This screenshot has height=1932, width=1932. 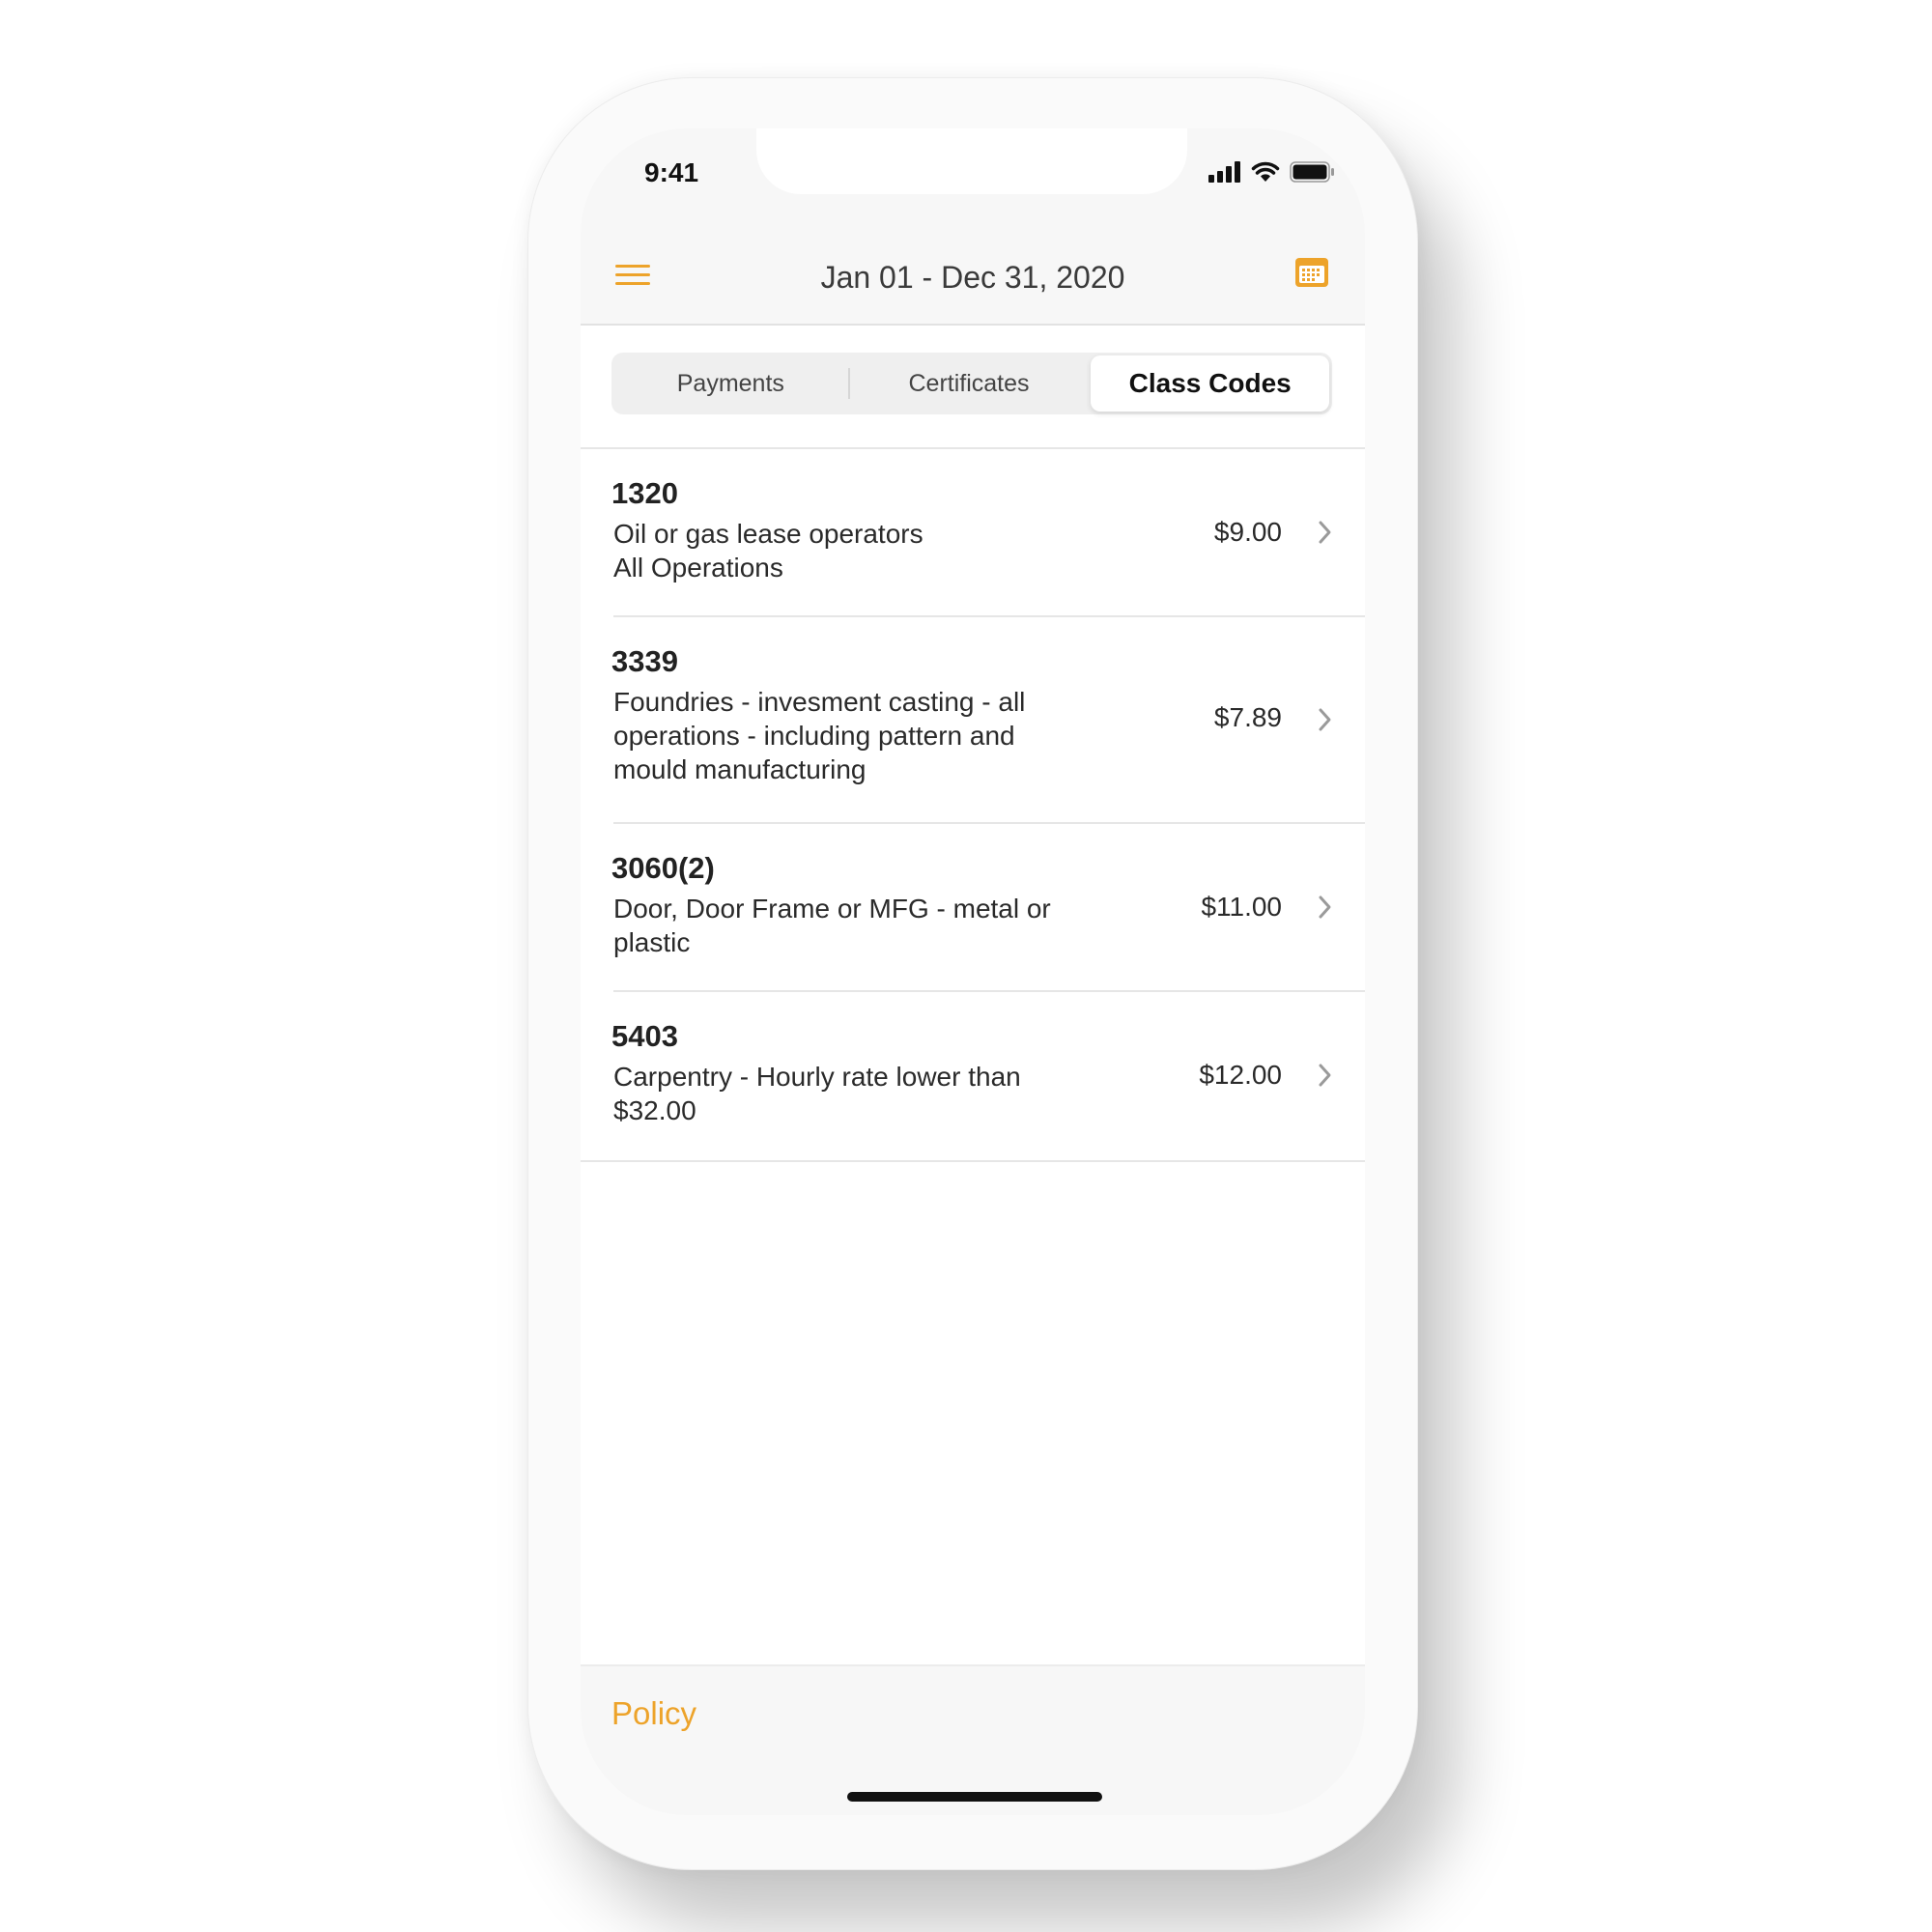 I want to click on description-line: $32.00, so click(x=654, y=1110).